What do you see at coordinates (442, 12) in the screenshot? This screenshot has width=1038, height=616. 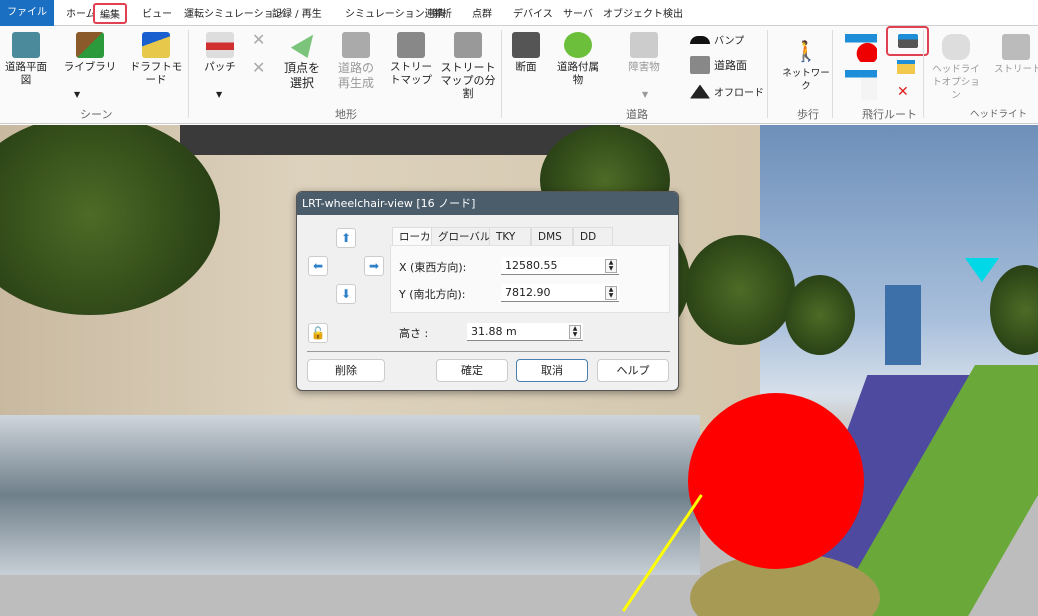 I see `tab-analysis: 解析` at bounding box center [442, 12].